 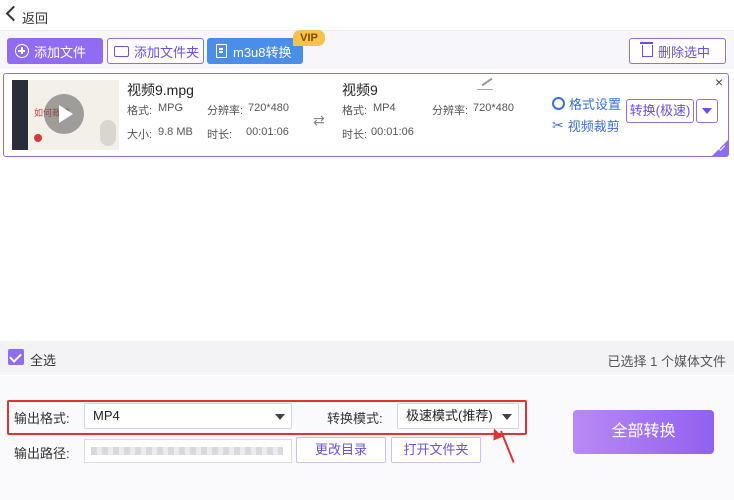 I want to click on format-settings-label: 格式设置, so click(x=595, y=104).